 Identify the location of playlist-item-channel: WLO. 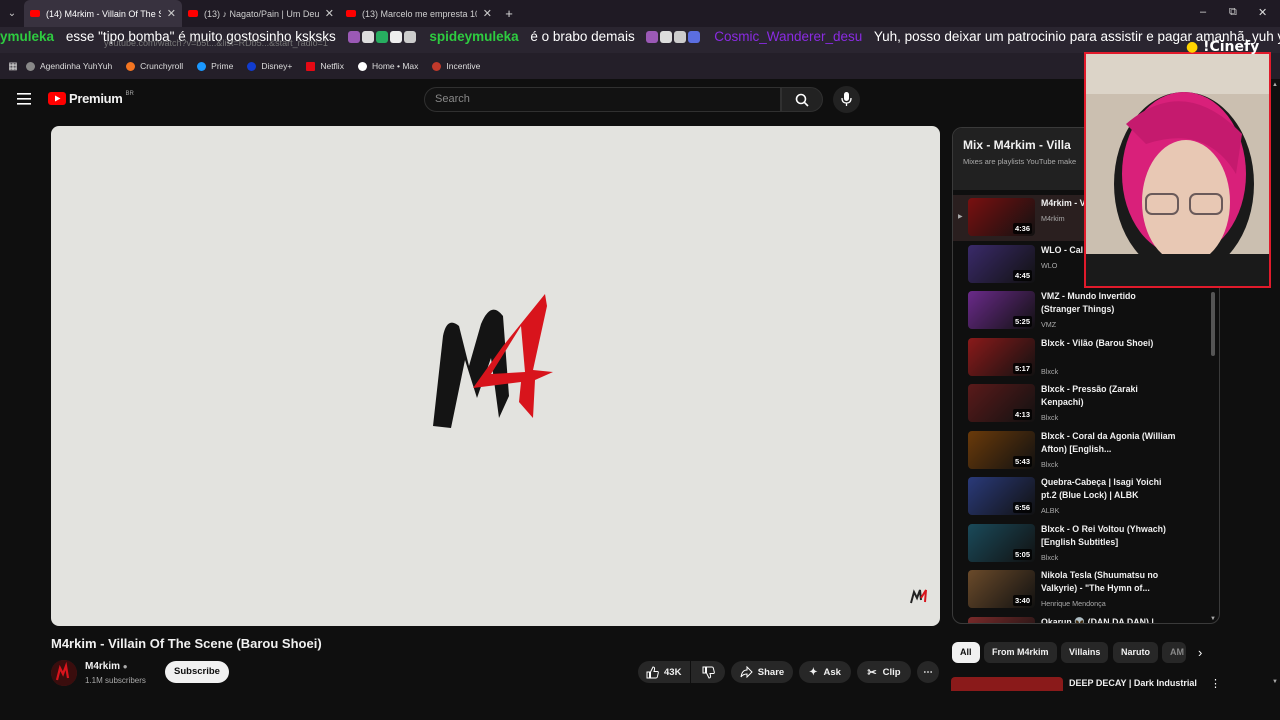
(1049, 265).